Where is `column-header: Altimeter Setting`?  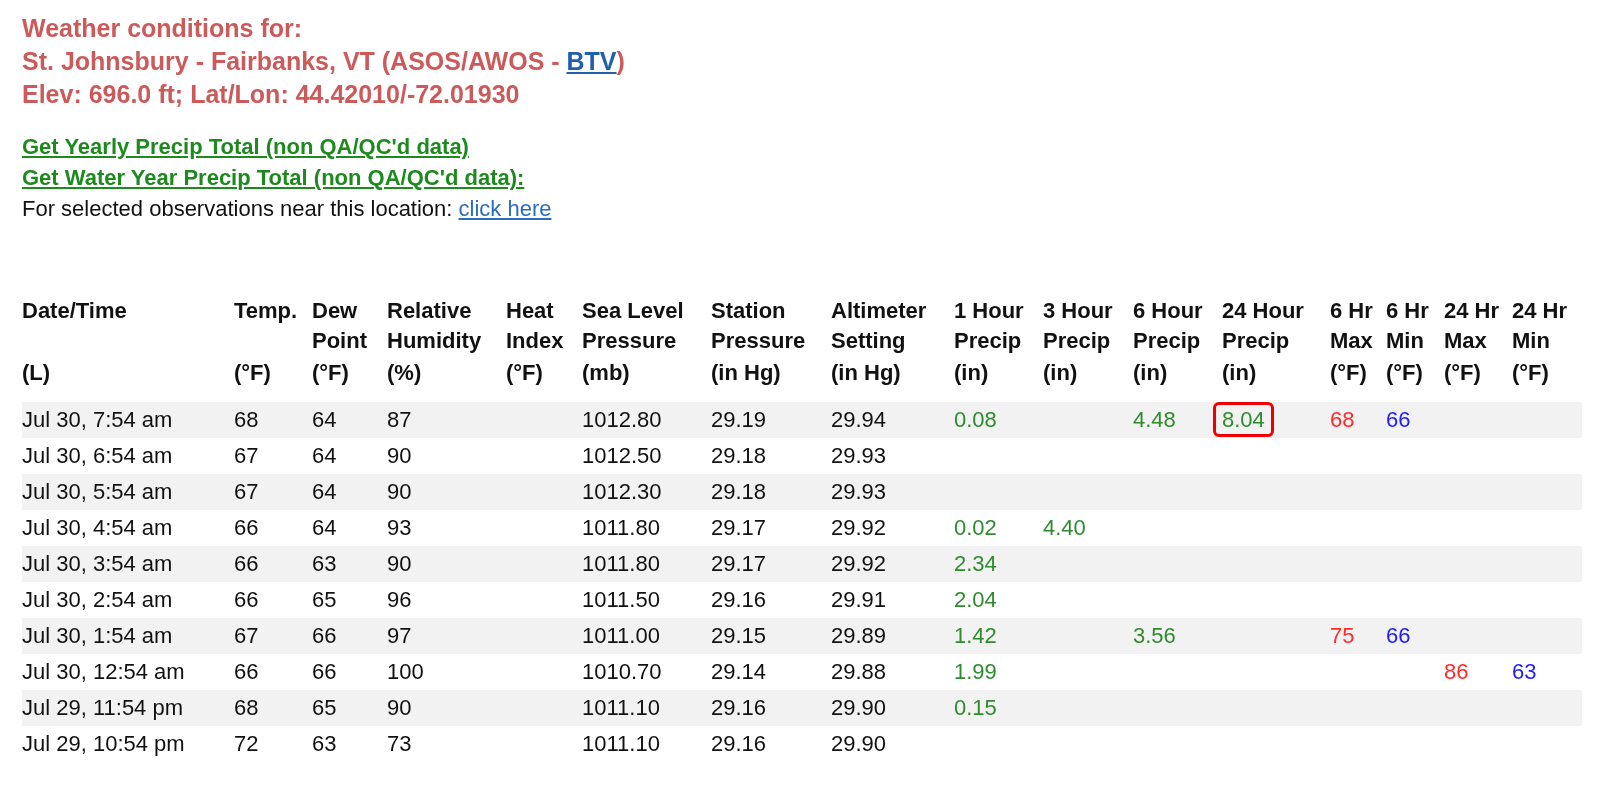 column-header: Altimeter Setting is located at coordinates (879, 326).